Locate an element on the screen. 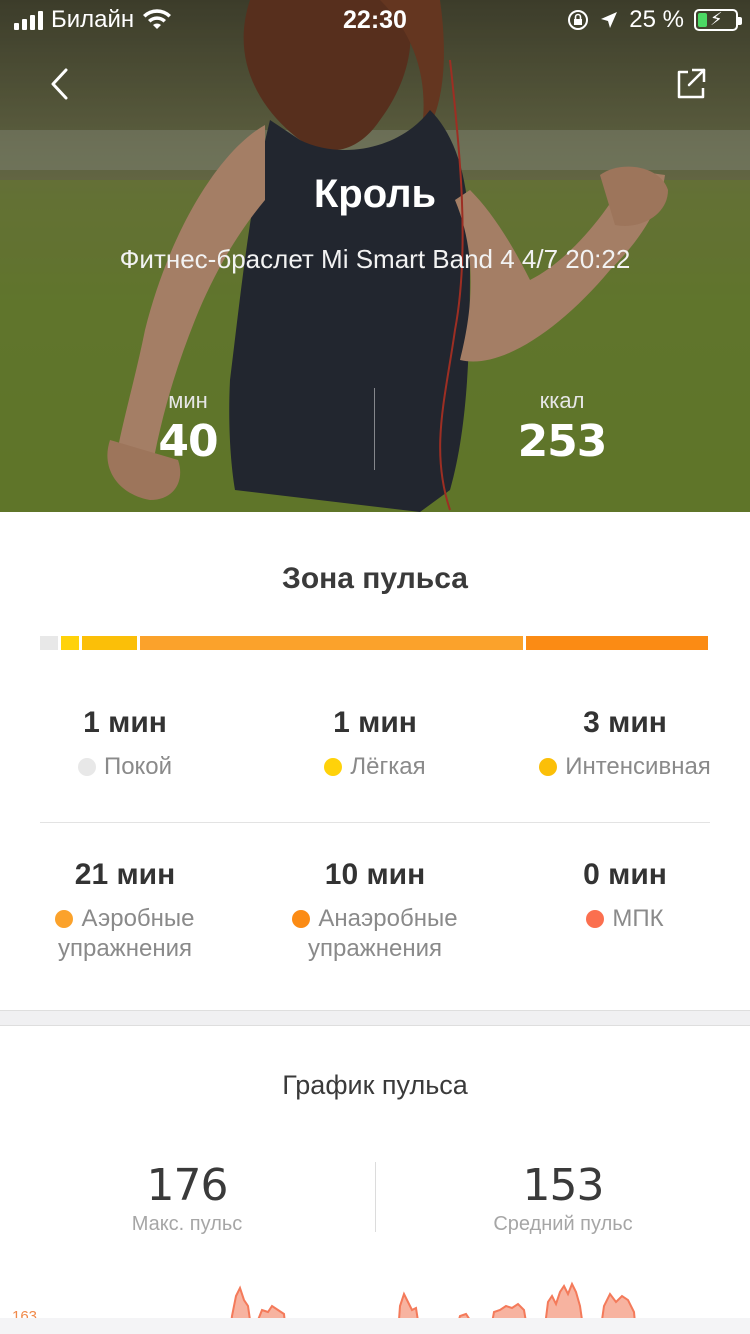 The image size is (750, 1334). zone-vo2max: 0 мин МПК is located at coordinates (625, 896).